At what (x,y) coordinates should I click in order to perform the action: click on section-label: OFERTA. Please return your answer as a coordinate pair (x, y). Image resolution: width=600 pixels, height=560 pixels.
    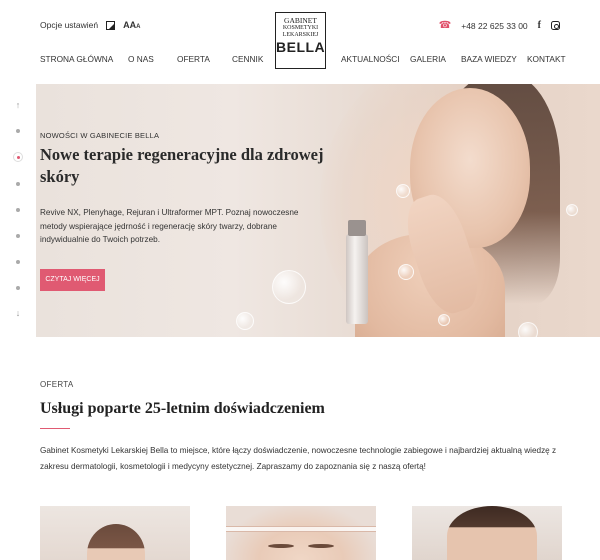
    Looking at the image, I should click on (57, 384).